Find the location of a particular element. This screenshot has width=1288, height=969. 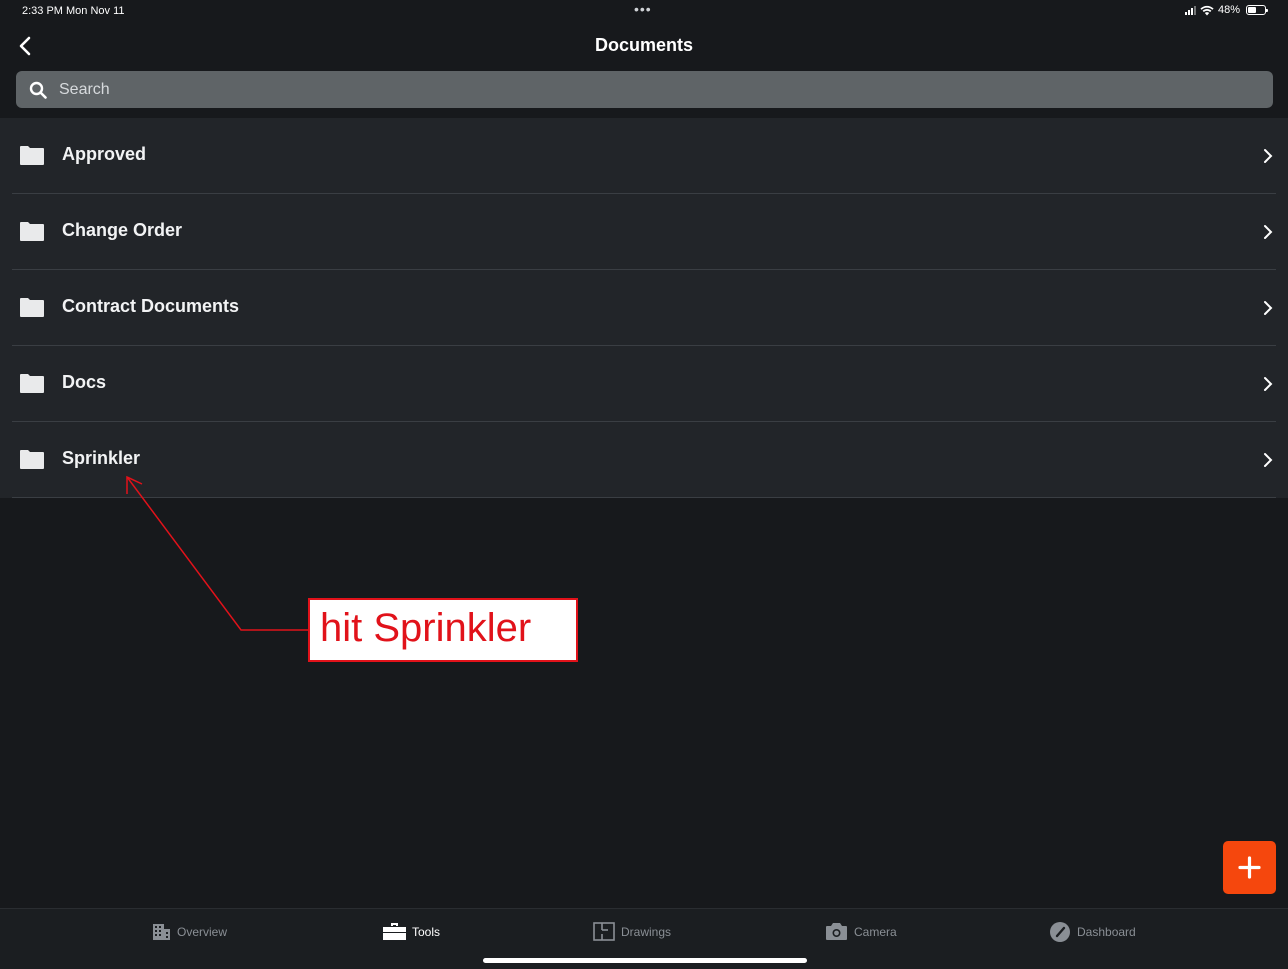

search-input: Search is located at coordinates (644, 89).